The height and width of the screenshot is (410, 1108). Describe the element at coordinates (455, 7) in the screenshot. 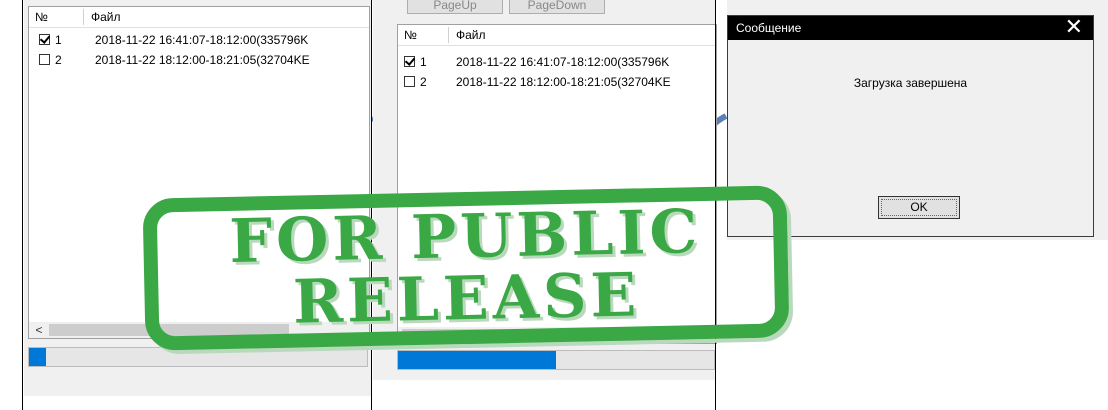

I see `page-up-button: PageUp` at that location.